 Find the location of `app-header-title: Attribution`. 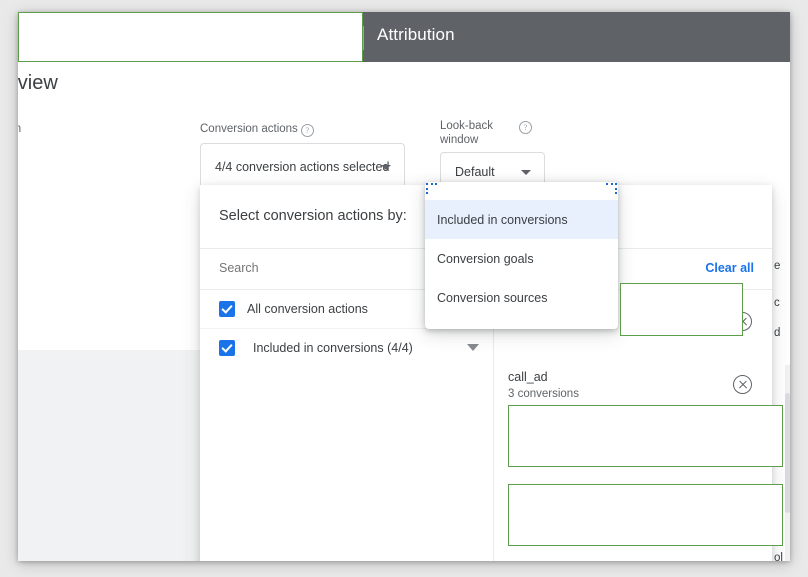

app-header-title: Attribution is located at coordinates (416, 34).